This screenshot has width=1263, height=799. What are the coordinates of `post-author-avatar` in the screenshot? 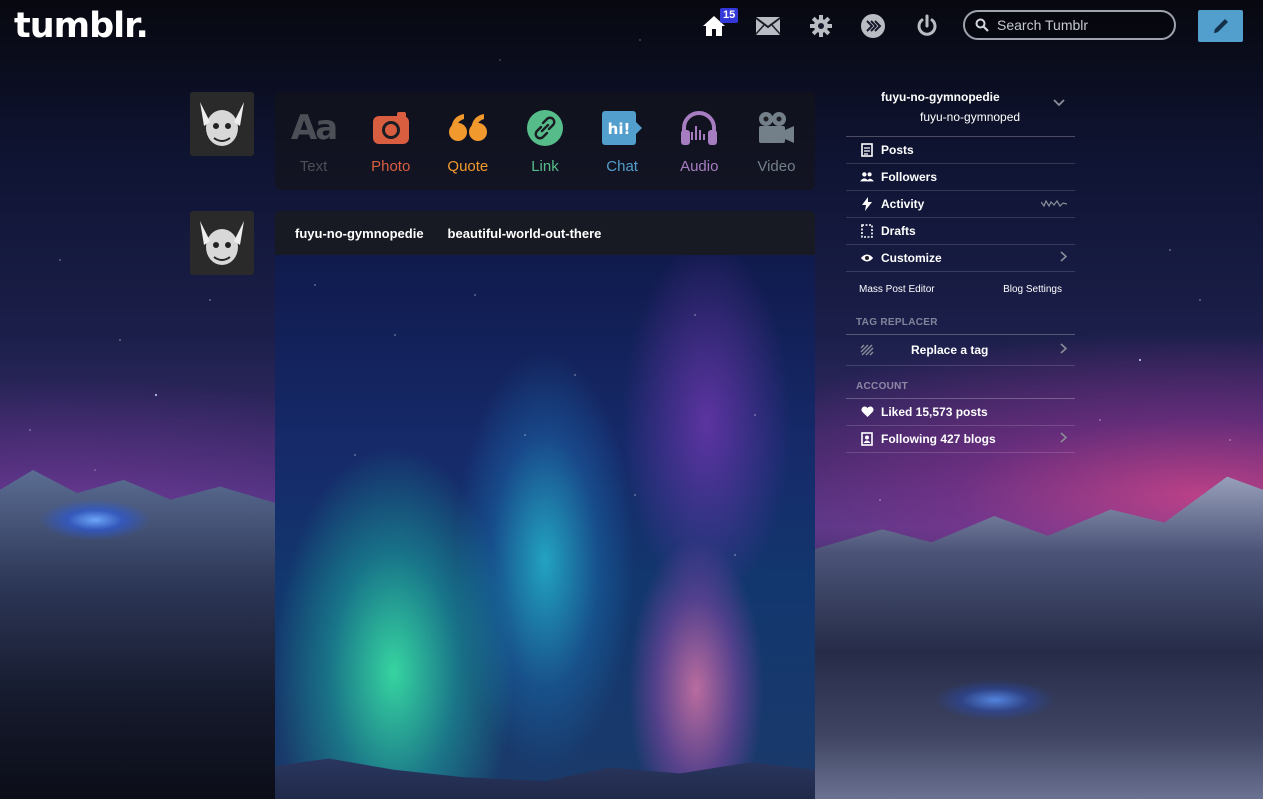 It's located at (222, 243).